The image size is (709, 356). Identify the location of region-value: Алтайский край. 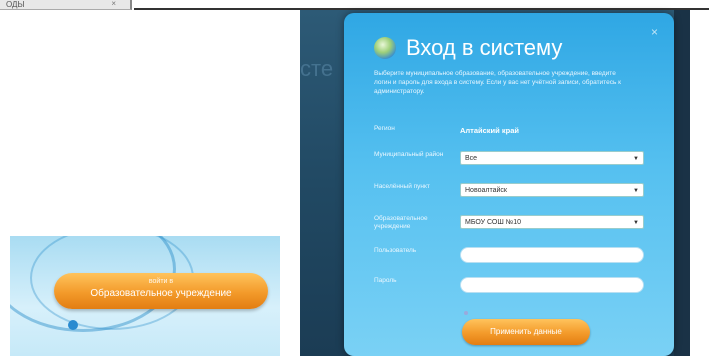
(489, 130).